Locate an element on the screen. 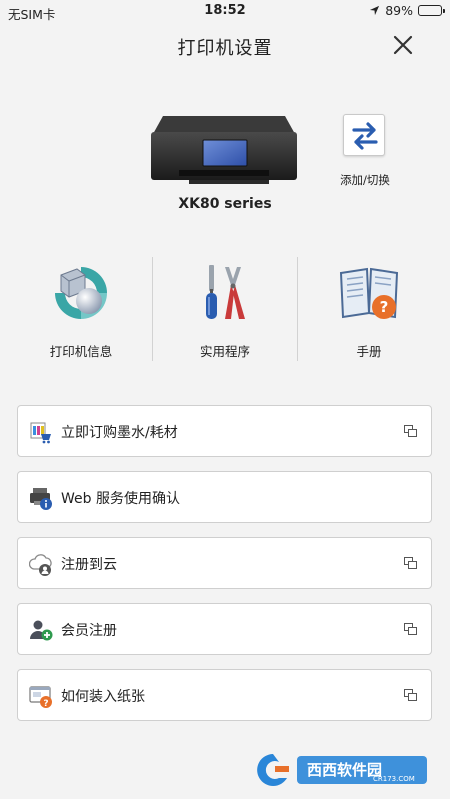 Image resolution: width=450 pixels, height=799 pixels. watermark-logo: 西西软件园 CR173.COM is located at coordinates (342, 770).